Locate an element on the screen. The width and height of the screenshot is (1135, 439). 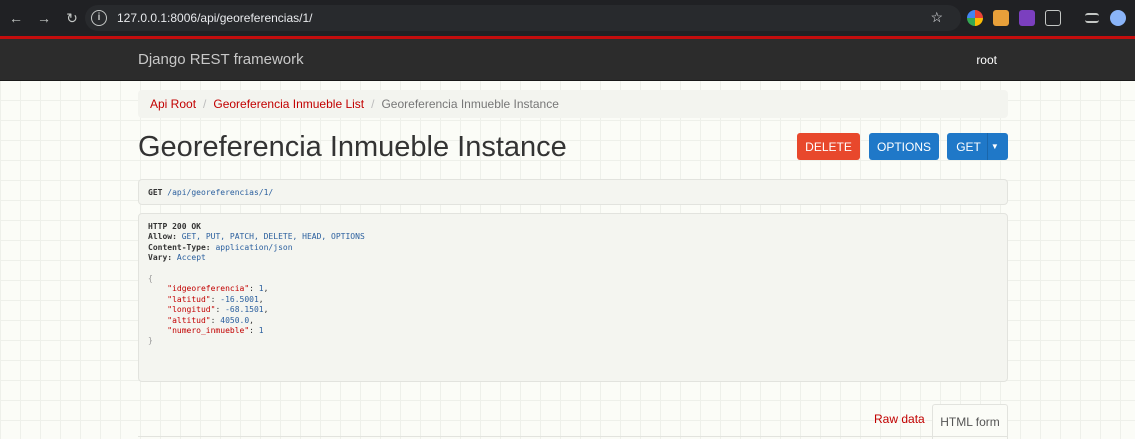
response-header: Content-Type: application/json is located at coordinates (220, 247).